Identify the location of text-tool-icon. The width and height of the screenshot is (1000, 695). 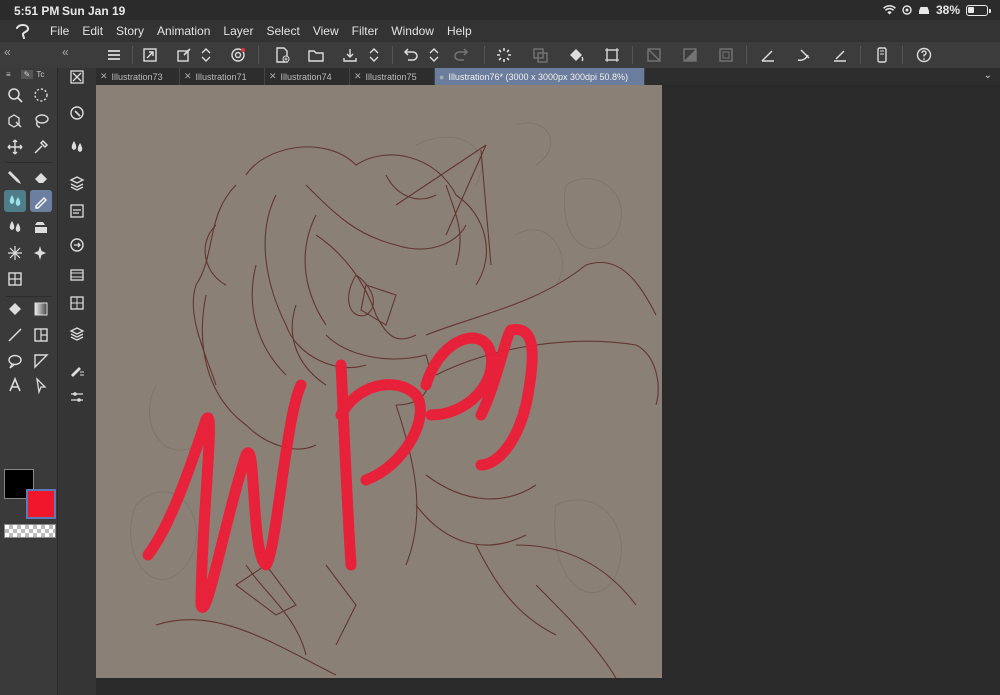
(15, 385).